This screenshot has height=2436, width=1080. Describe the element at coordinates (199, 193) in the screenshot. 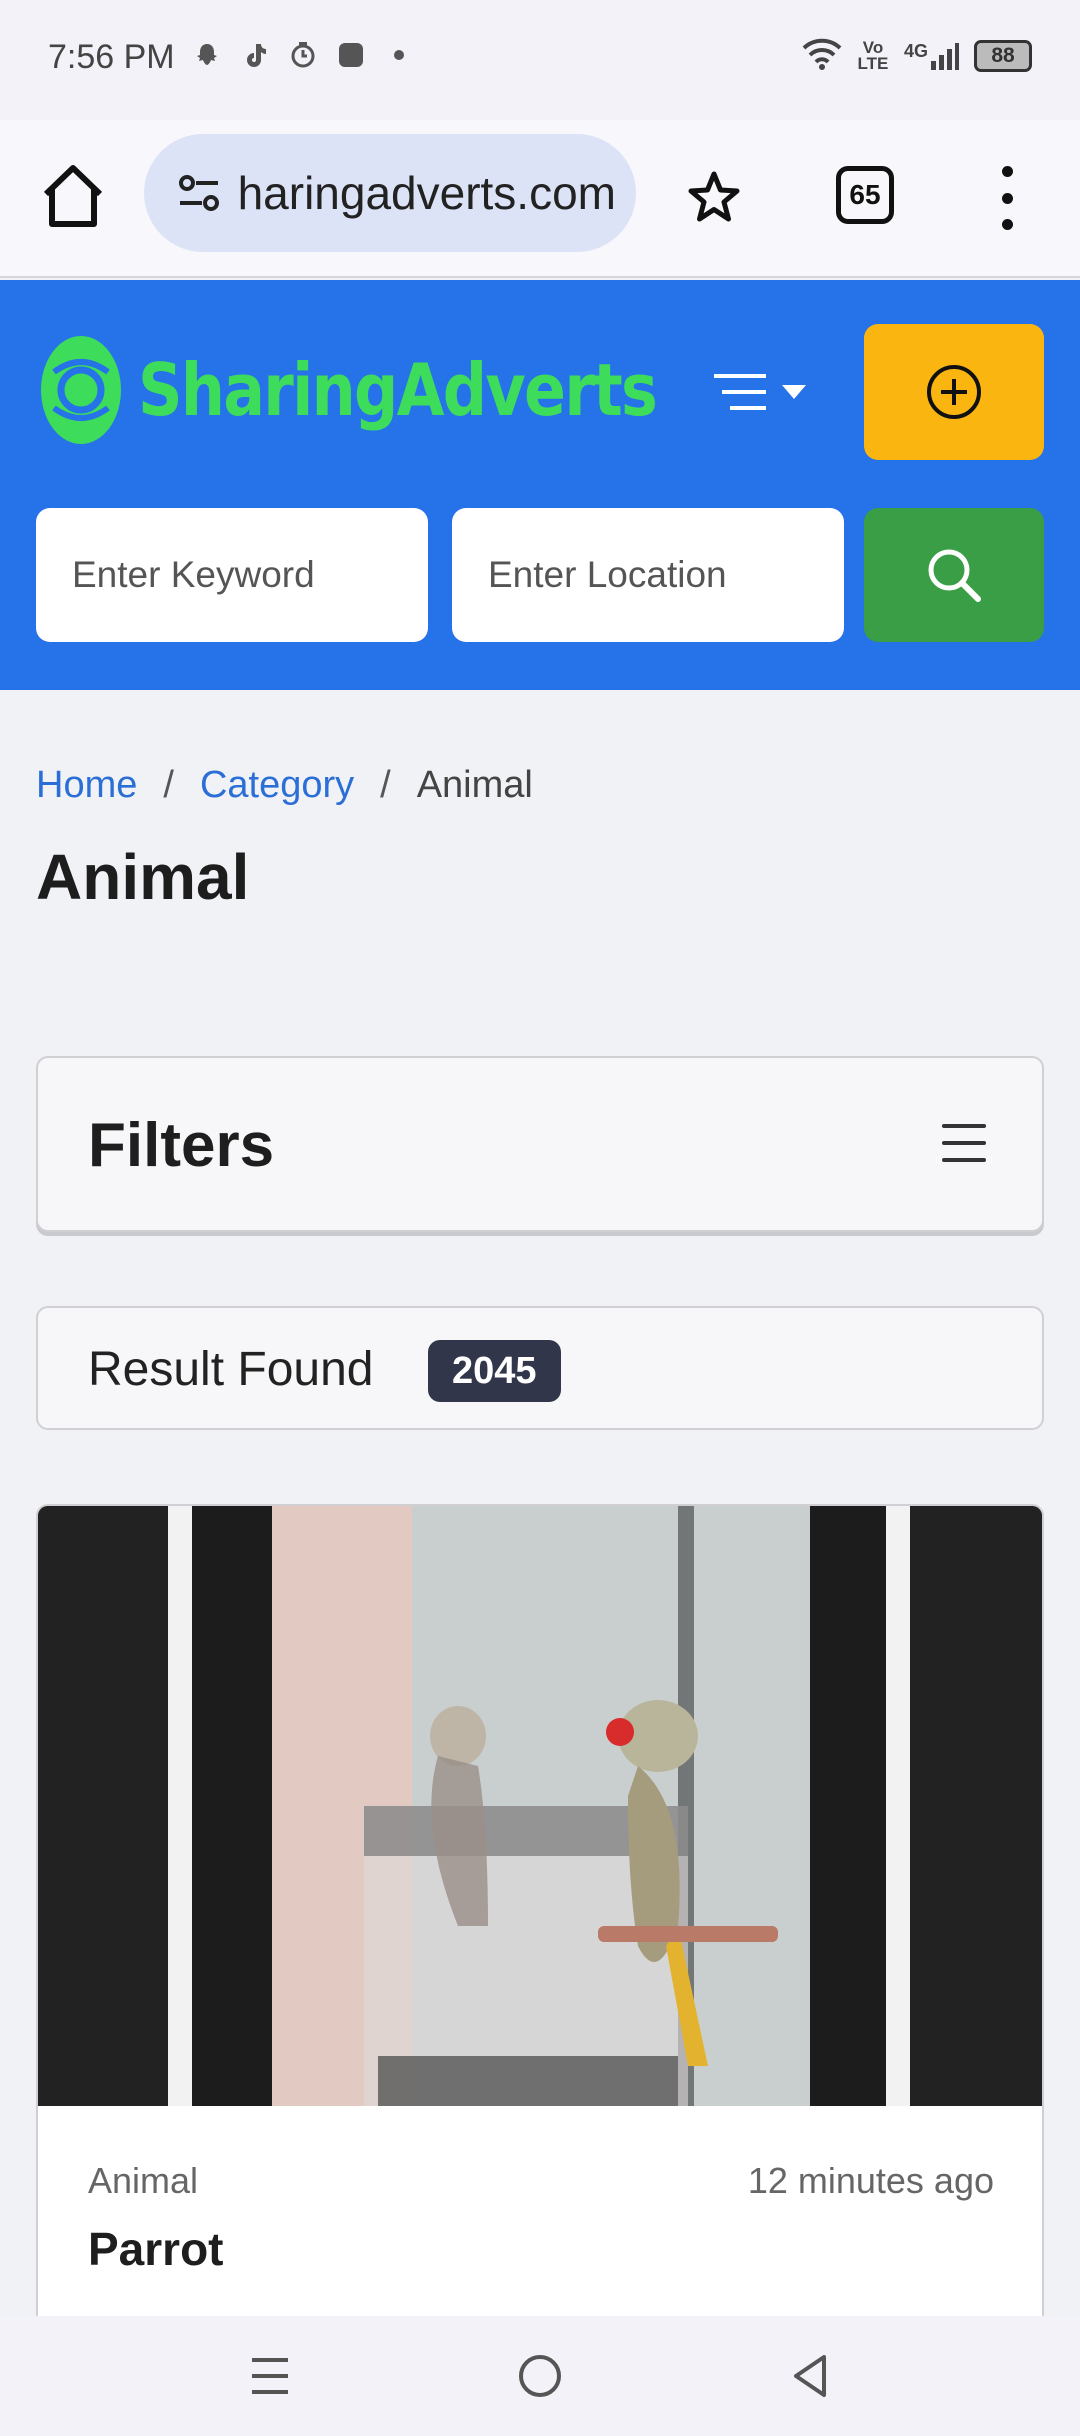

I see `site-settings-icon` at that location.